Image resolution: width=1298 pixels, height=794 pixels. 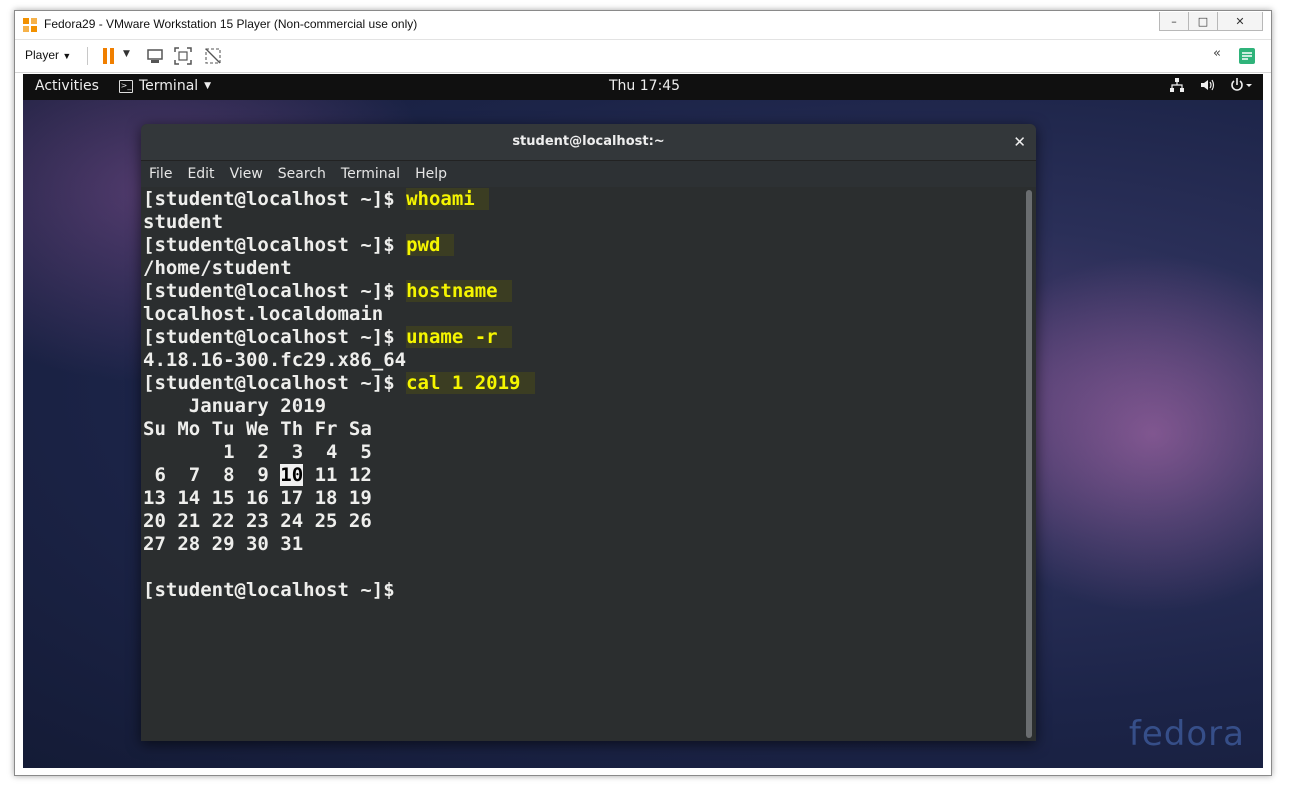 What do you see at coordinates (126, 86) in the screenshot?
I see `terminal-icon: >_` at bounding box center [126, 86].